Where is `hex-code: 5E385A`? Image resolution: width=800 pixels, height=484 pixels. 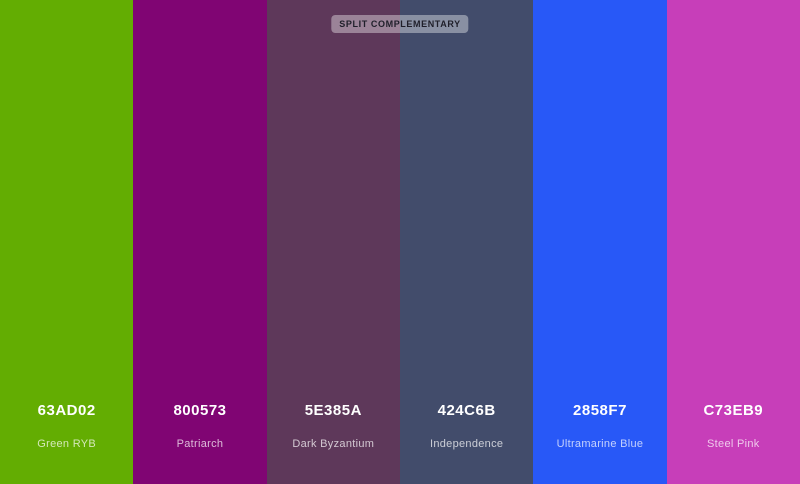 hex-code: 5E385A is located at coordinates (333, 410).